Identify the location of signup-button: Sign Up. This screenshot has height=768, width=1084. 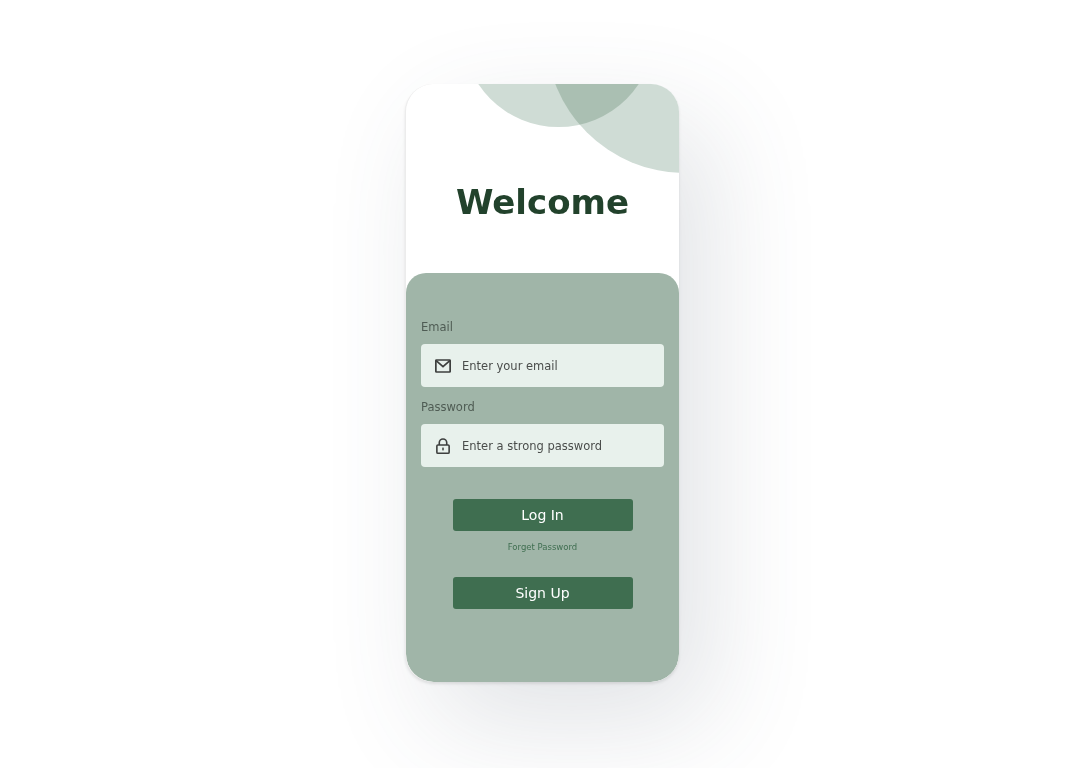
(542, 593).